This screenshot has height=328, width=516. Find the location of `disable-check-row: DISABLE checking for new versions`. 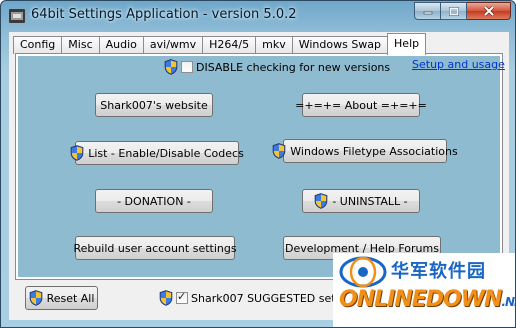

disable-check-row: DISABLE checking for new versions is located at coordinates (277, 67).